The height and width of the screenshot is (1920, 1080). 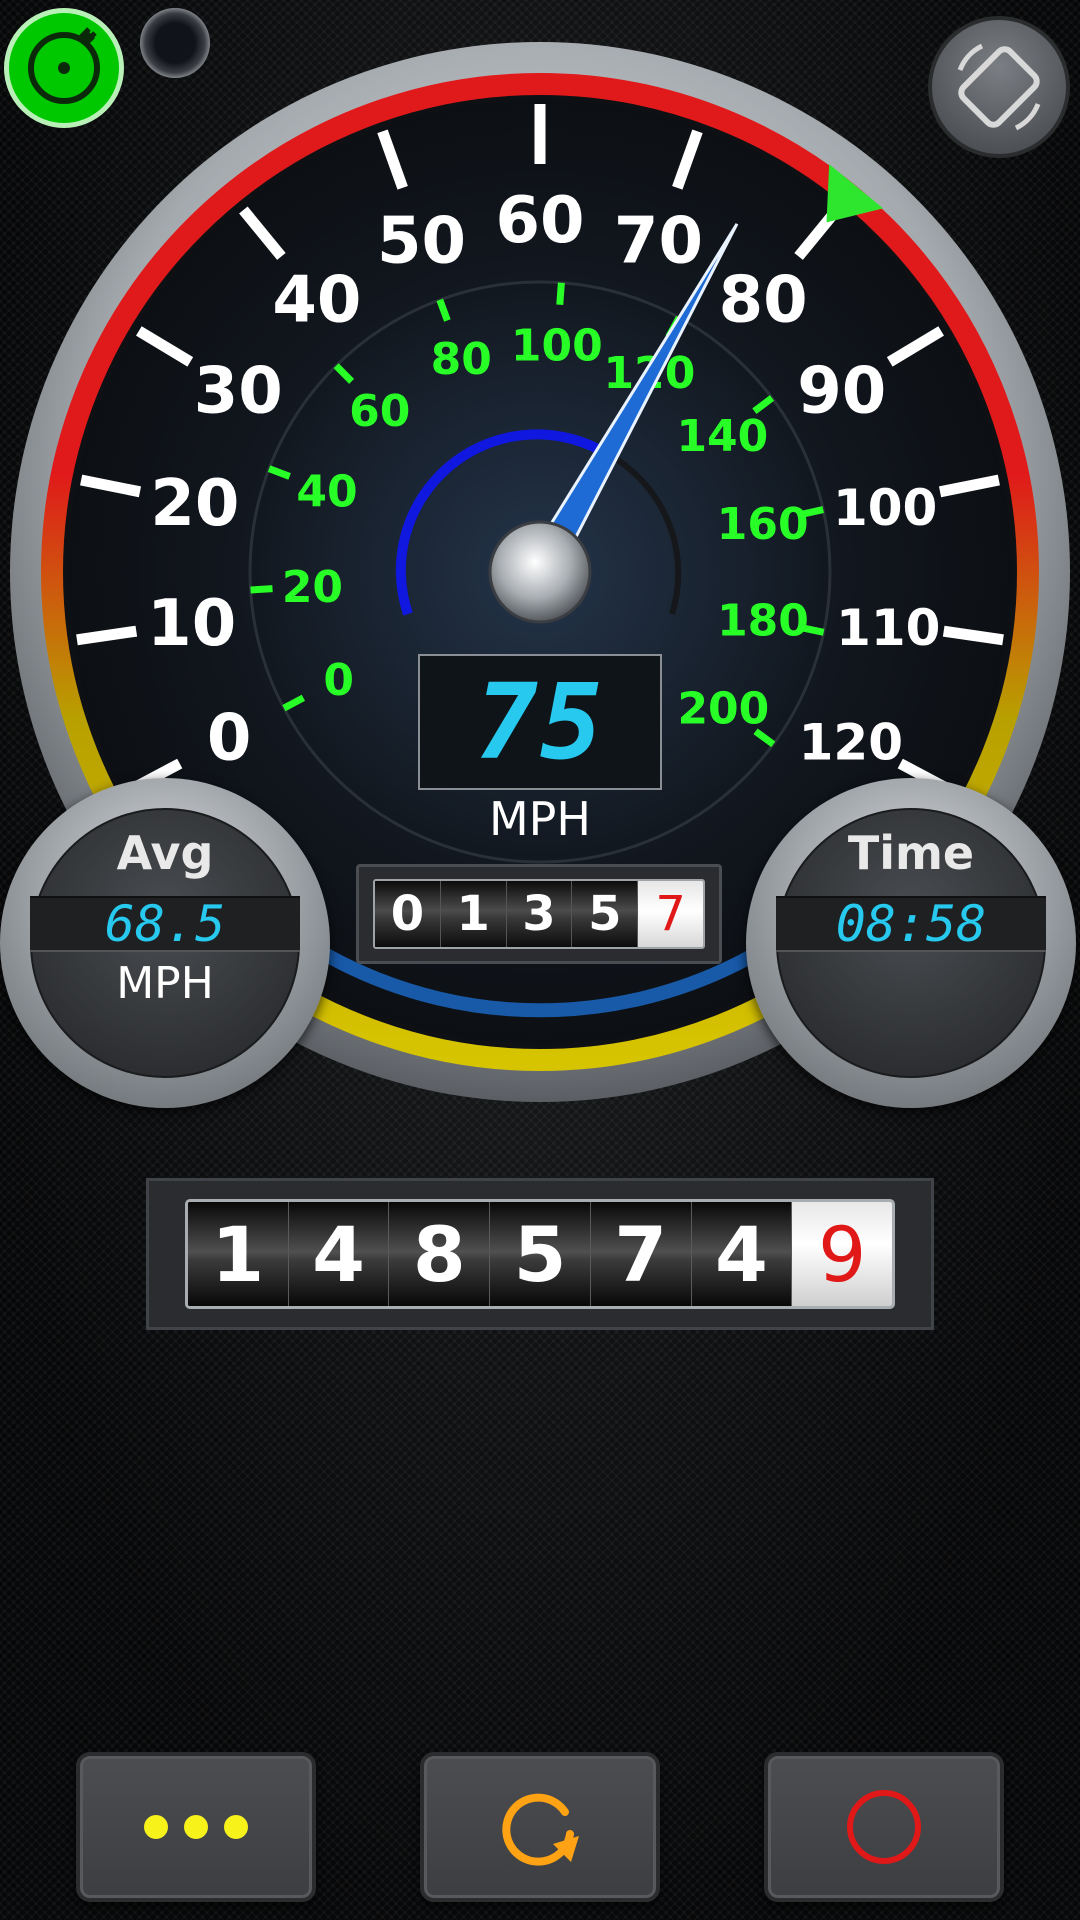 What do you see at coordinates (842, 1254) in the screenshot?
I see `odometer-digit-tenths: 9` at bounding box center [842, 1254].